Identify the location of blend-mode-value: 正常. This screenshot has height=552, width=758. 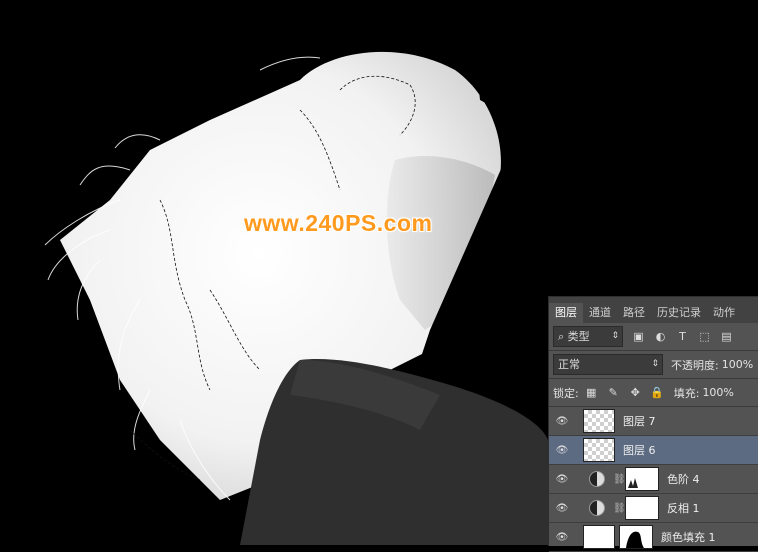
(569, 364).